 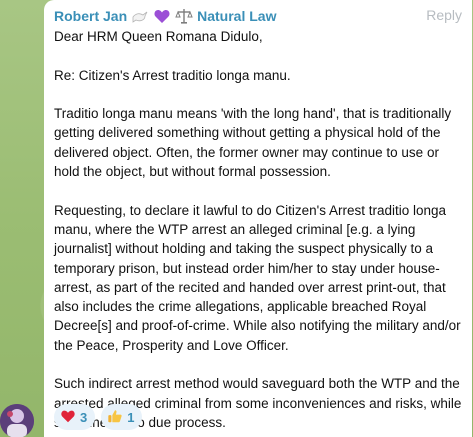 I want to click on reaction-thumbs-up: 1, so click(x=122, y=417).